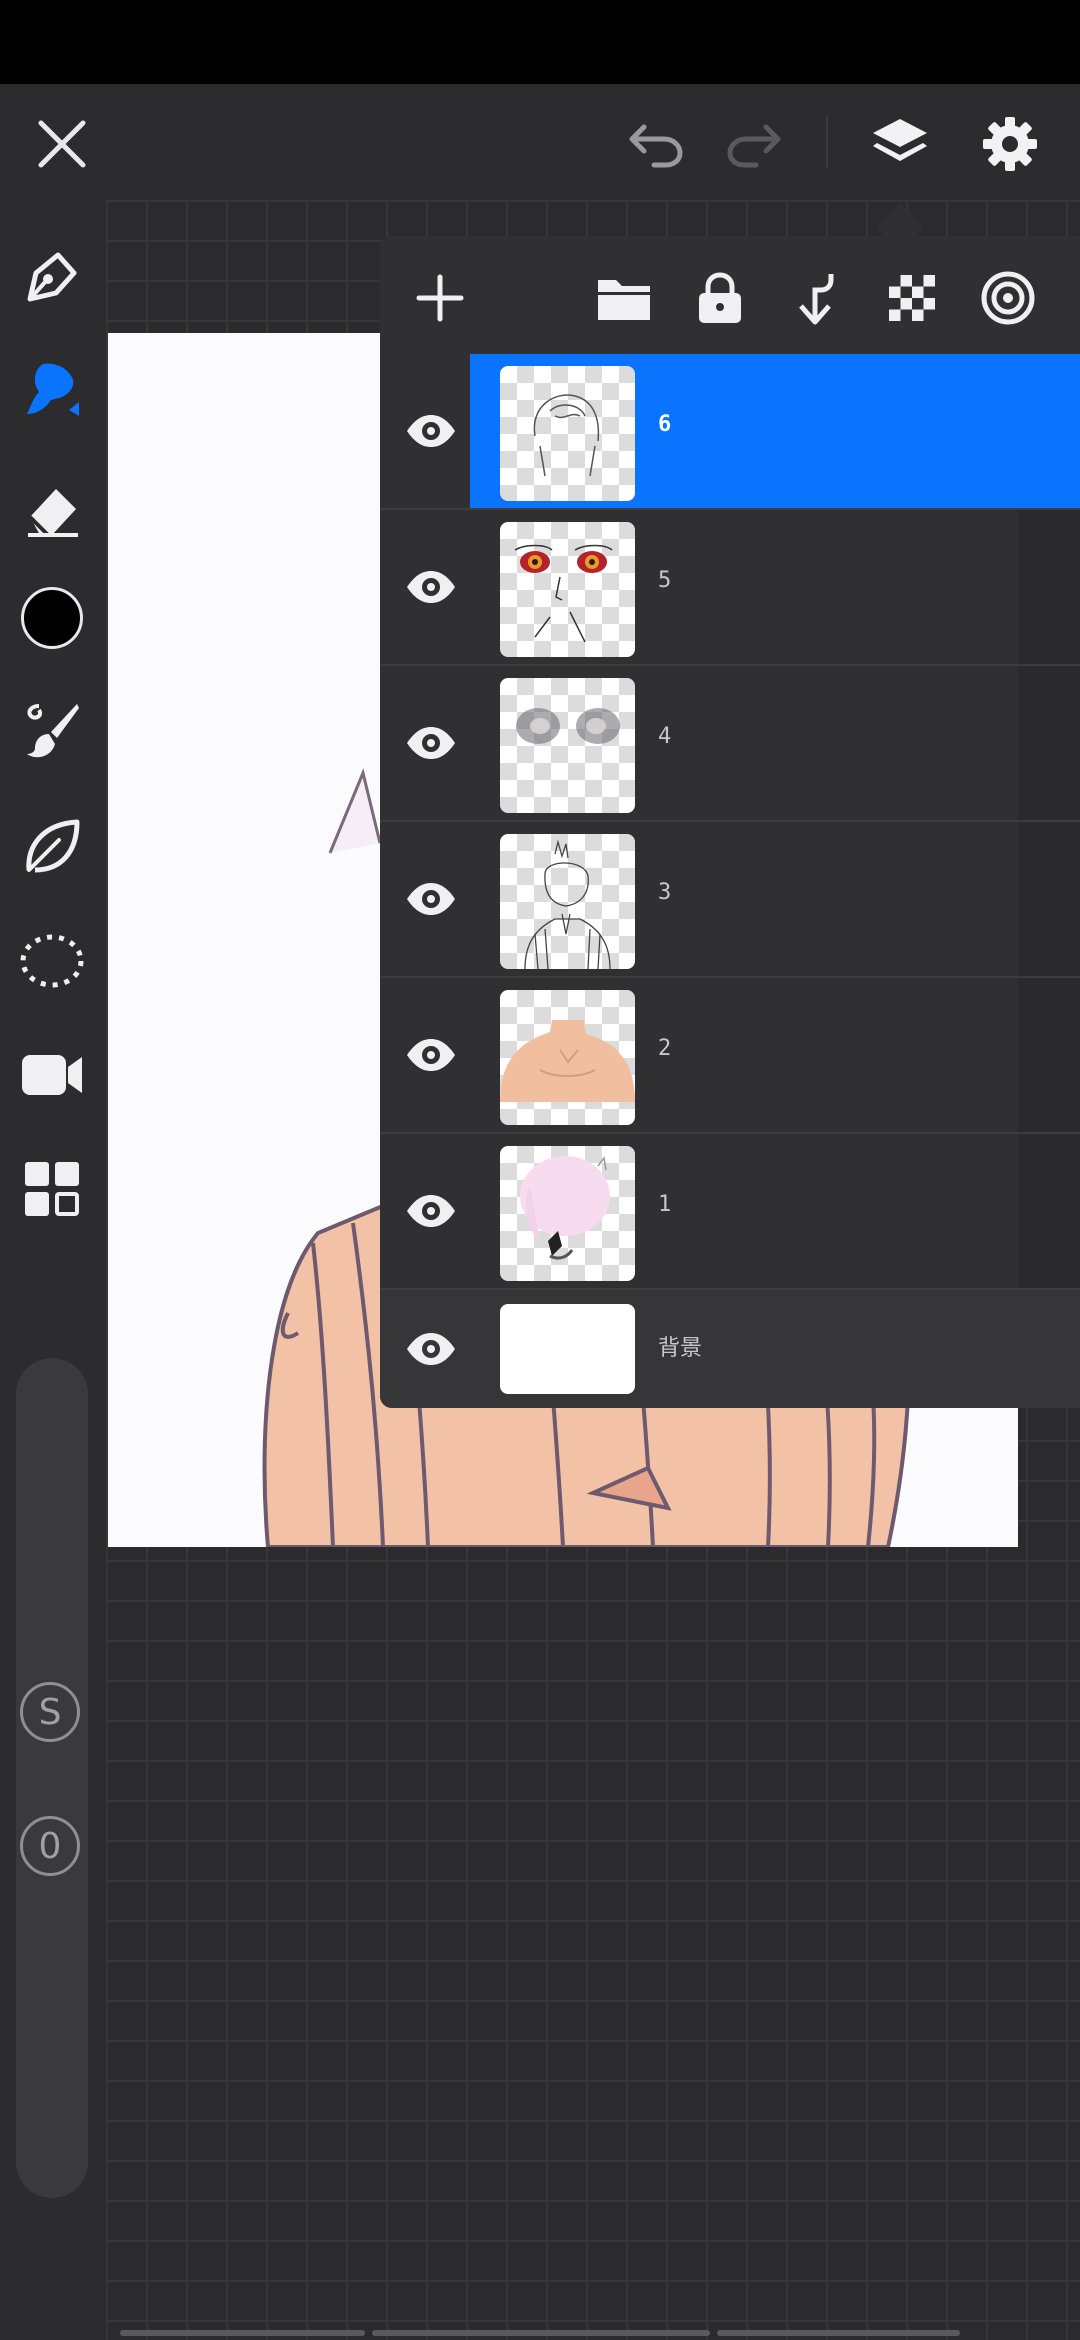 The width and height of the screenshot is (1080, 2340). What do you see at coordinates (730, 1212) in the screenshot?
I see `layer-row-1: 1` at bounding box center [730, 1212].